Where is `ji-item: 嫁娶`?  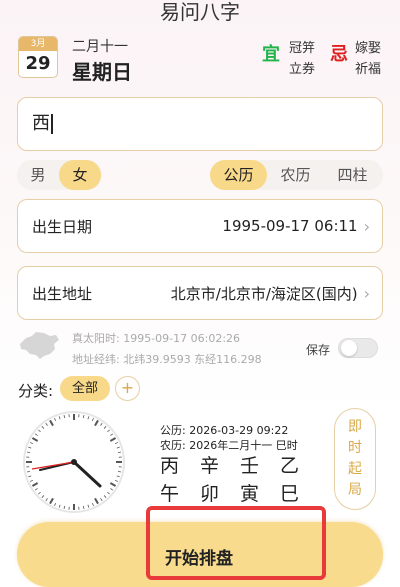 ji-item: 嫁娶 is located at coordinates (368, 48).